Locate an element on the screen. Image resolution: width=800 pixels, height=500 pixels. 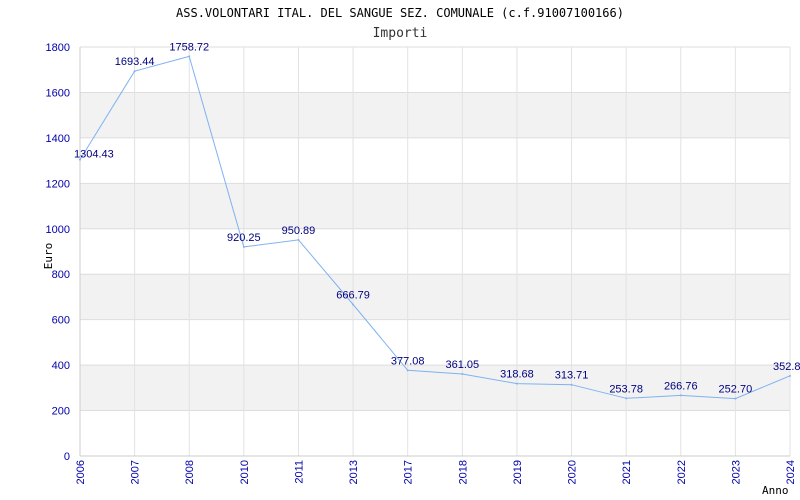
data-label: 352.8 is located at coordinates (786, 367).